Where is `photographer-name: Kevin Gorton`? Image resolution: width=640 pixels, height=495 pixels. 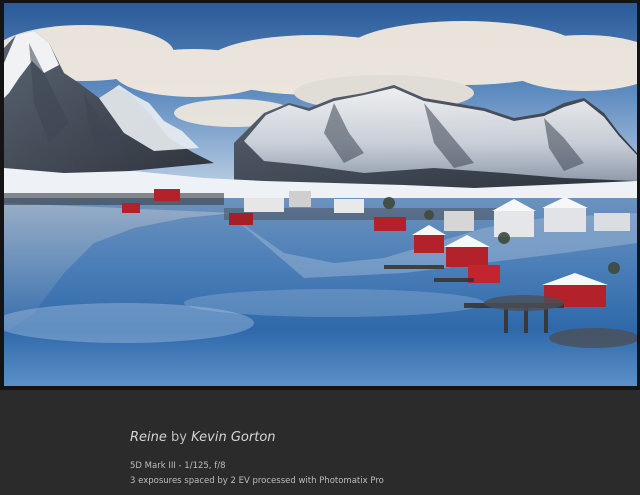 photographer-name: Kevin Gorton is located at coordinates (233, 437).